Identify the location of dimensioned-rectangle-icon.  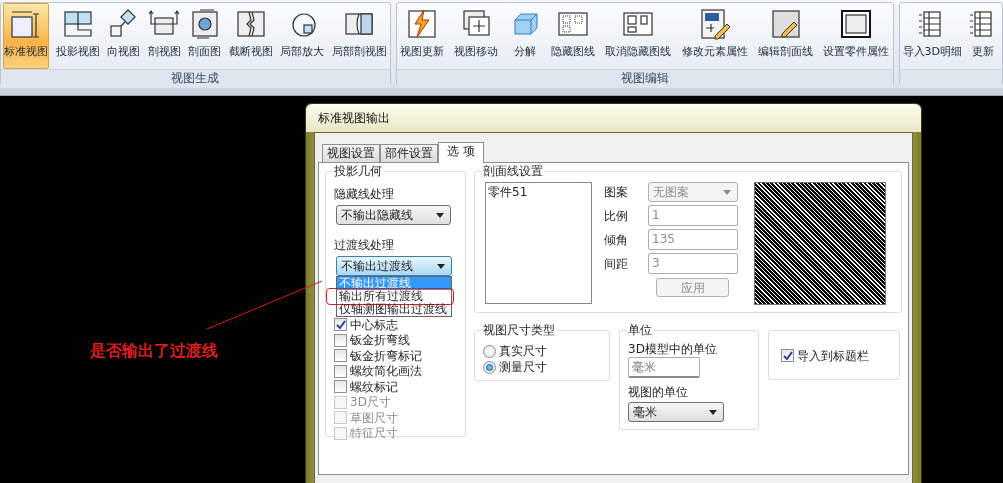
(26, 24).